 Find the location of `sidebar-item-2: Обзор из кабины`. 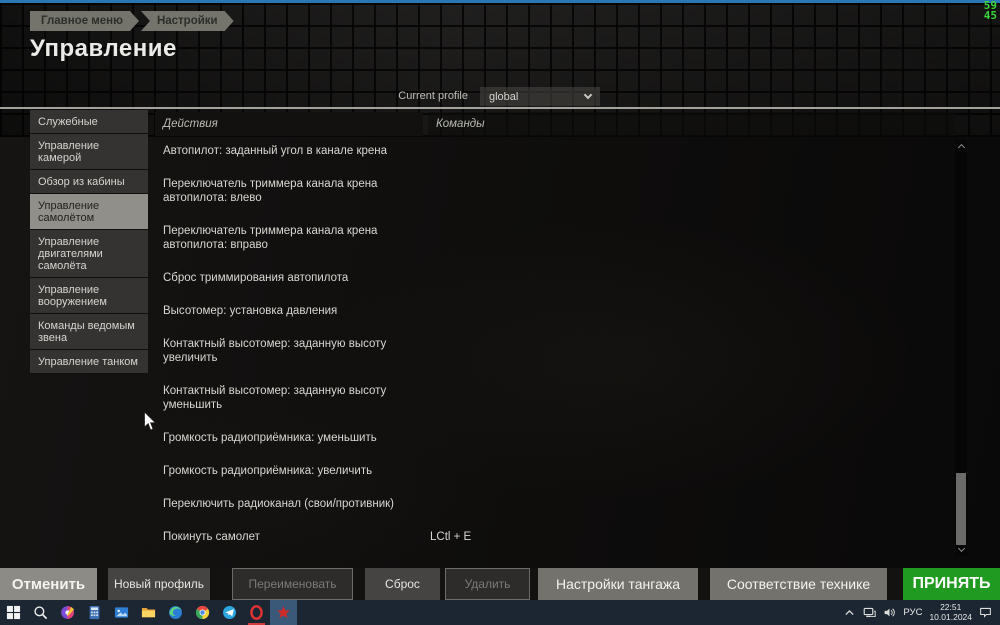

sidebar-item-2: Обзор из кабины is located at coordinates (89, 182).